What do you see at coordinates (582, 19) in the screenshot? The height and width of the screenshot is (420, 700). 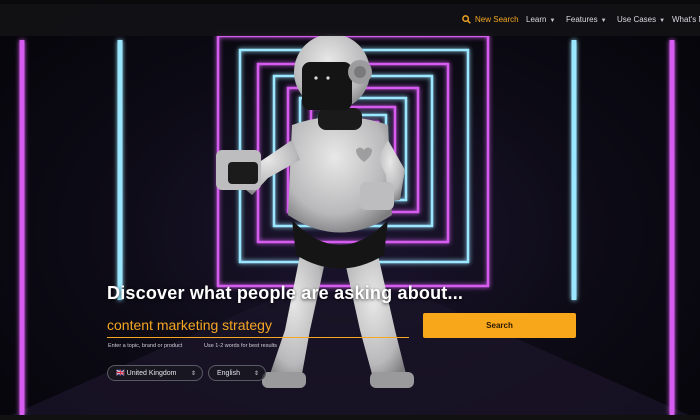 I see `nav-features-label: Features` at bounding box center [582, 19].